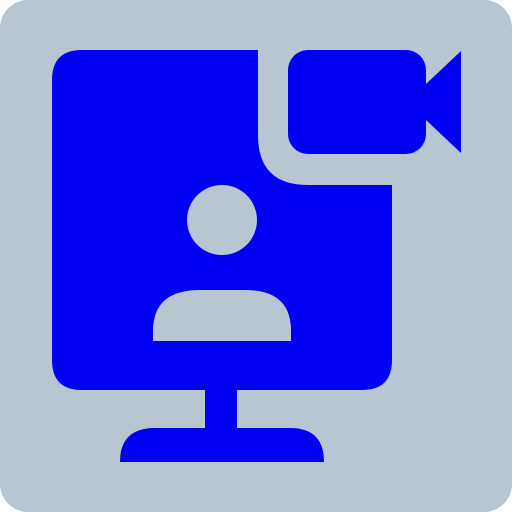  What do you see at coordinates (222, 315) in the screenshot?
I see `user-avatar-body` at bounding box center [222, 315].